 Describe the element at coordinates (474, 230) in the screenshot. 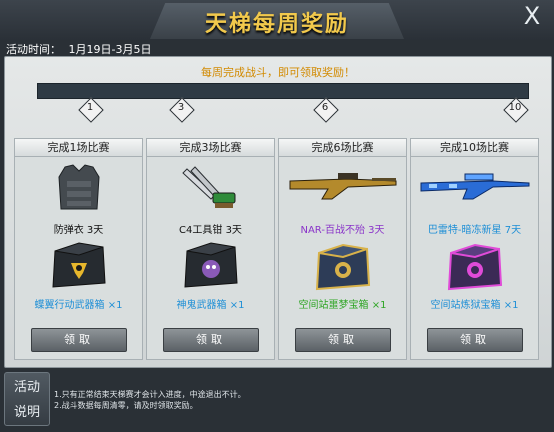

I see `item-name: 巴雷特-暗冻新星 7天` at that location.